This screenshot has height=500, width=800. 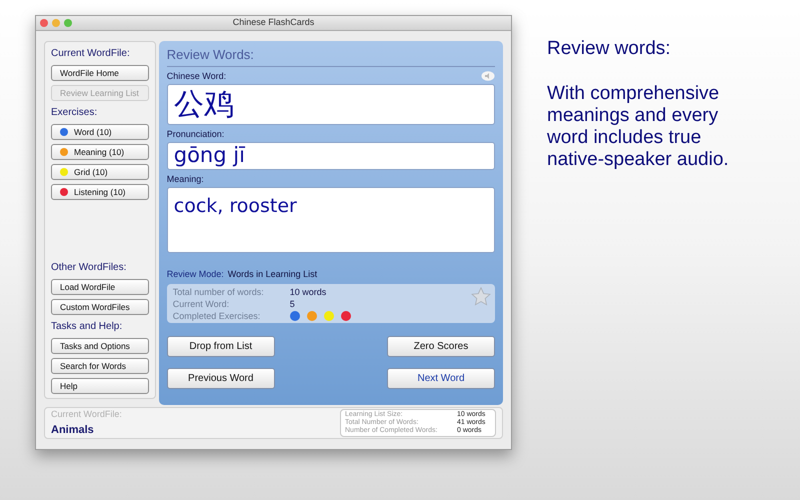 What do you see at coordinates (89, 268) in the screenshot?
I see `section-heading: Other WordFiles:` at bounding box center [89, 268].